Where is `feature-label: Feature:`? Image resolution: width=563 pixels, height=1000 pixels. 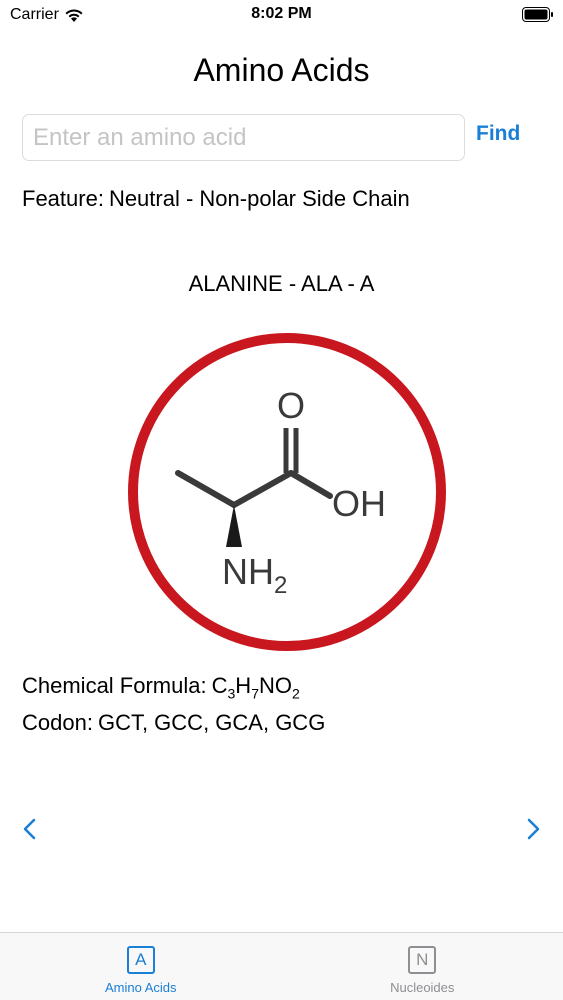
feature-label: Feature: is located at coordinates (63, 198).